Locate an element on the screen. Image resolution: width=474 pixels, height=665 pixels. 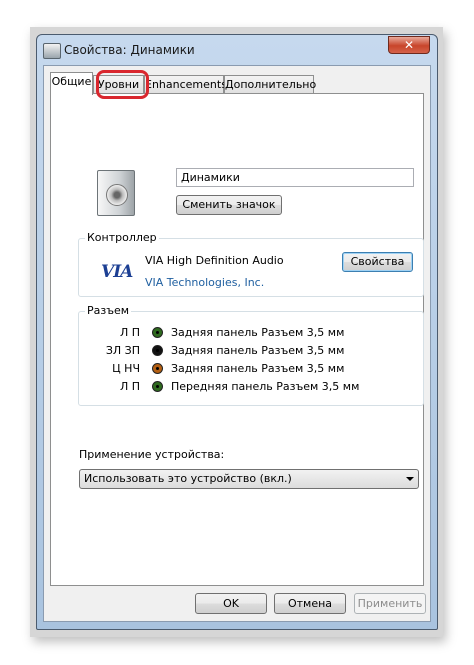
cancel-button: Отмена is located at coordinates (310, 603).